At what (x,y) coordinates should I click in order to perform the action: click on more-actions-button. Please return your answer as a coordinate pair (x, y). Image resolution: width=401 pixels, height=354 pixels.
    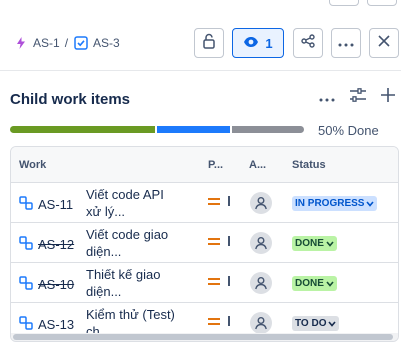
    Looking at the image, I should click on (346, 43).